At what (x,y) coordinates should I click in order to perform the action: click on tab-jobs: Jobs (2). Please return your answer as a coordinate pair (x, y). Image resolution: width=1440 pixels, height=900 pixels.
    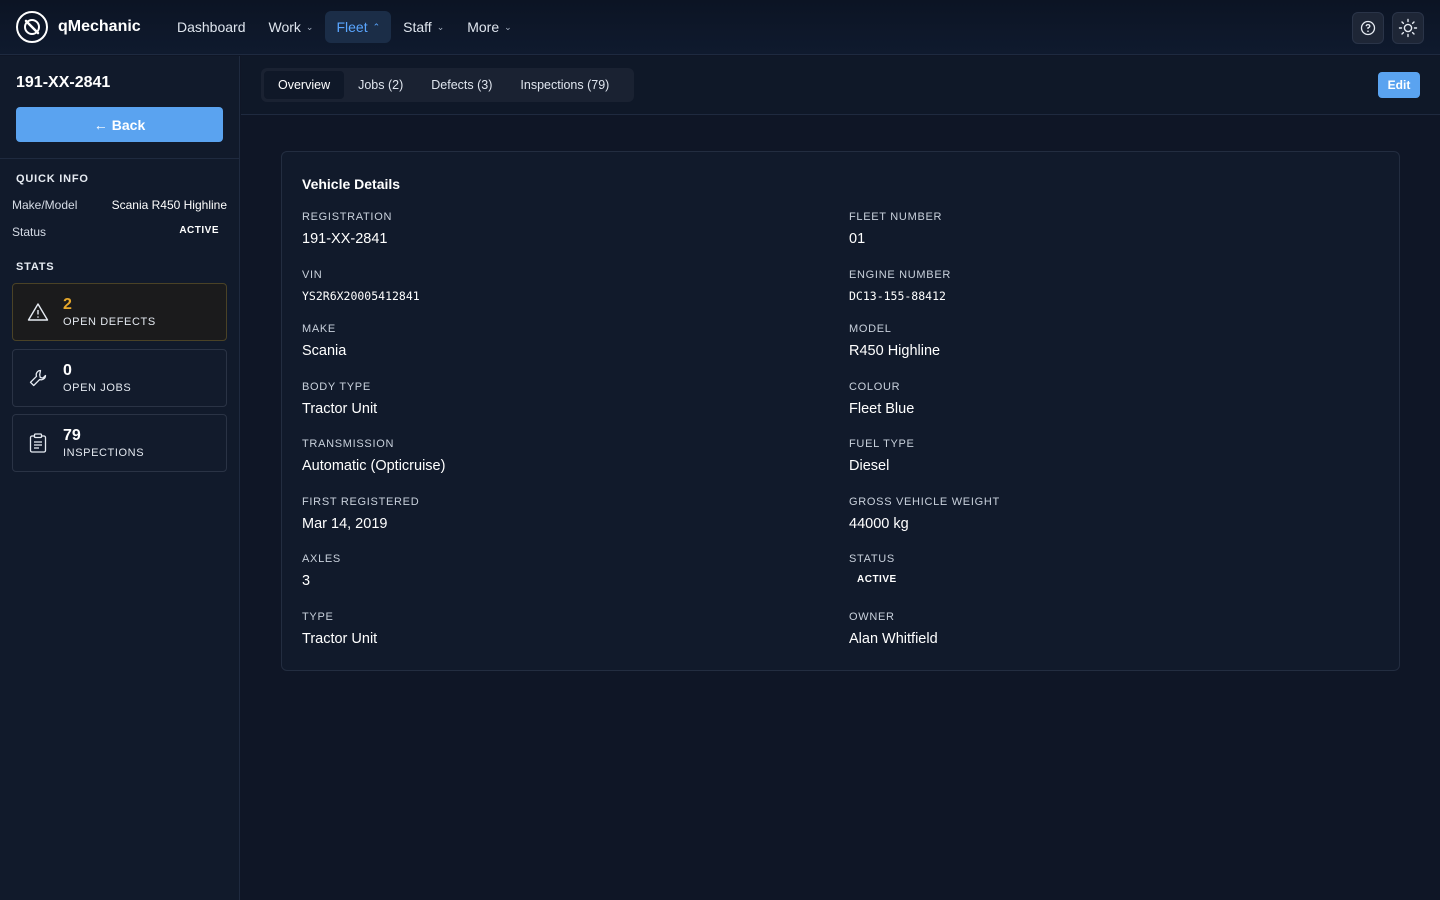
    Looking at the image, I should click on (380, 85).